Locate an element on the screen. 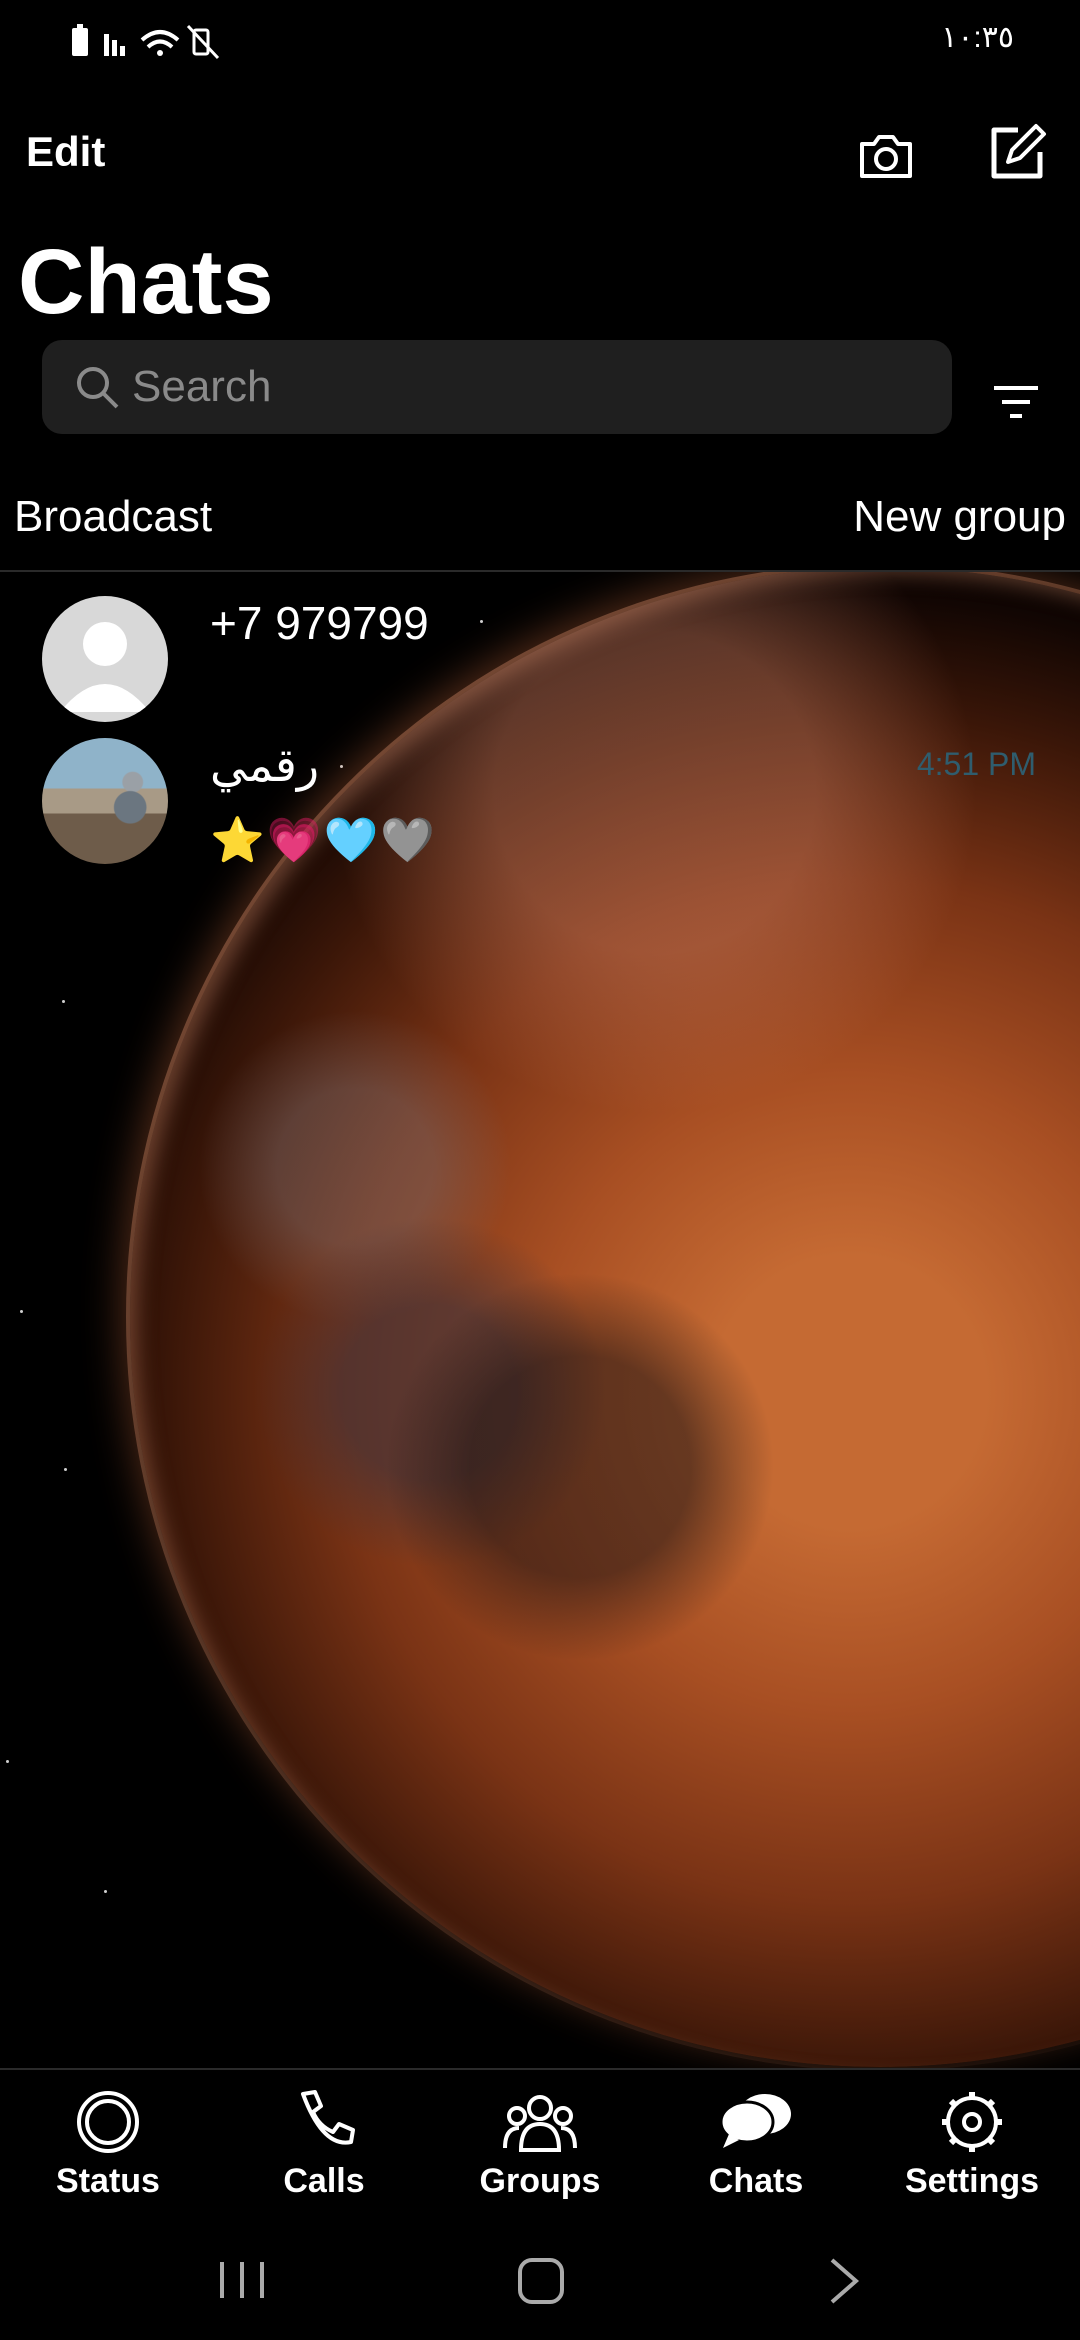  search-input is located at coordinates (522, 387).